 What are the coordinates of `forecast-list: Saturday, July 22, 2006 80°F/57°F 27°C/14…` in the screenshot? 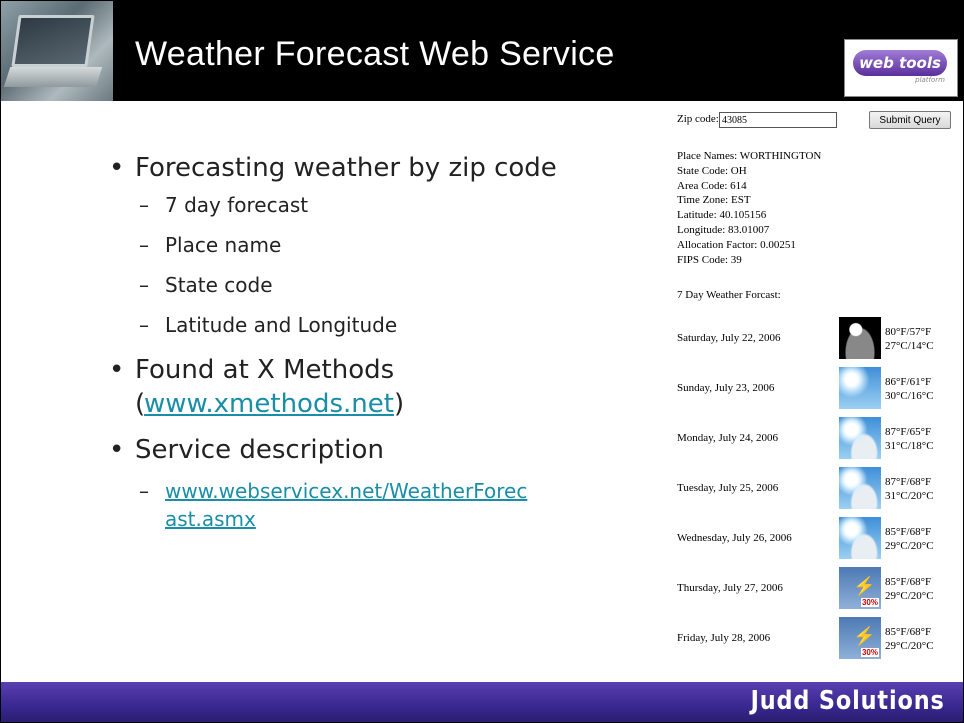 It's located at (818, 490).